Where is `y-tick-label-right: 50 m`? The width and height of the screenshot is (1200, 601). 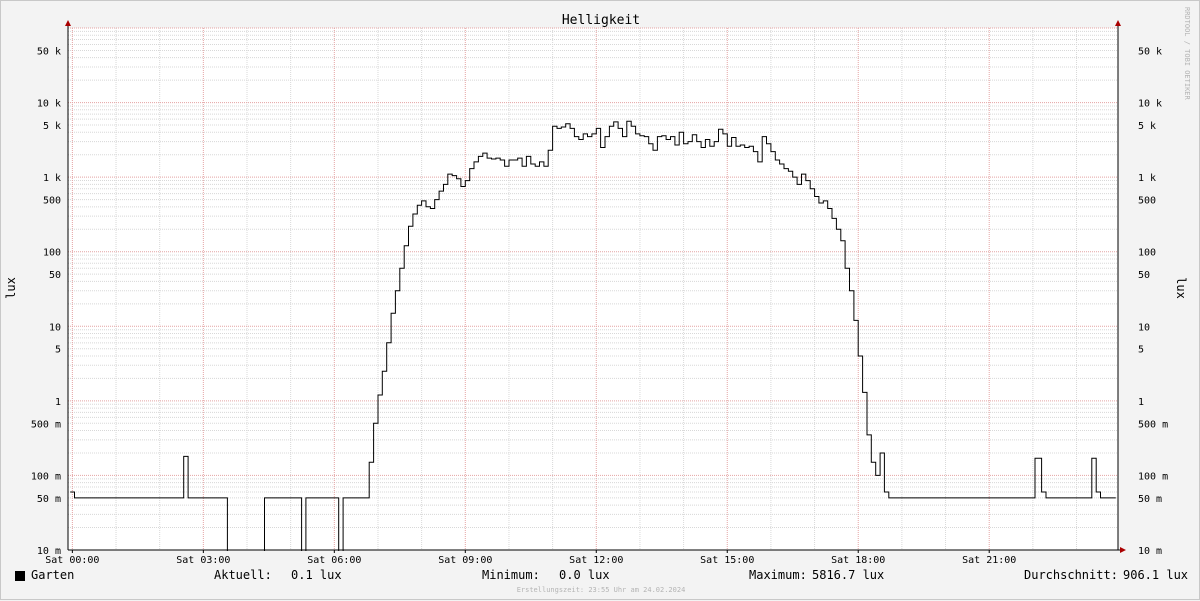 y-tick-label-right: 50 m is located at coordinates (1150, 499).